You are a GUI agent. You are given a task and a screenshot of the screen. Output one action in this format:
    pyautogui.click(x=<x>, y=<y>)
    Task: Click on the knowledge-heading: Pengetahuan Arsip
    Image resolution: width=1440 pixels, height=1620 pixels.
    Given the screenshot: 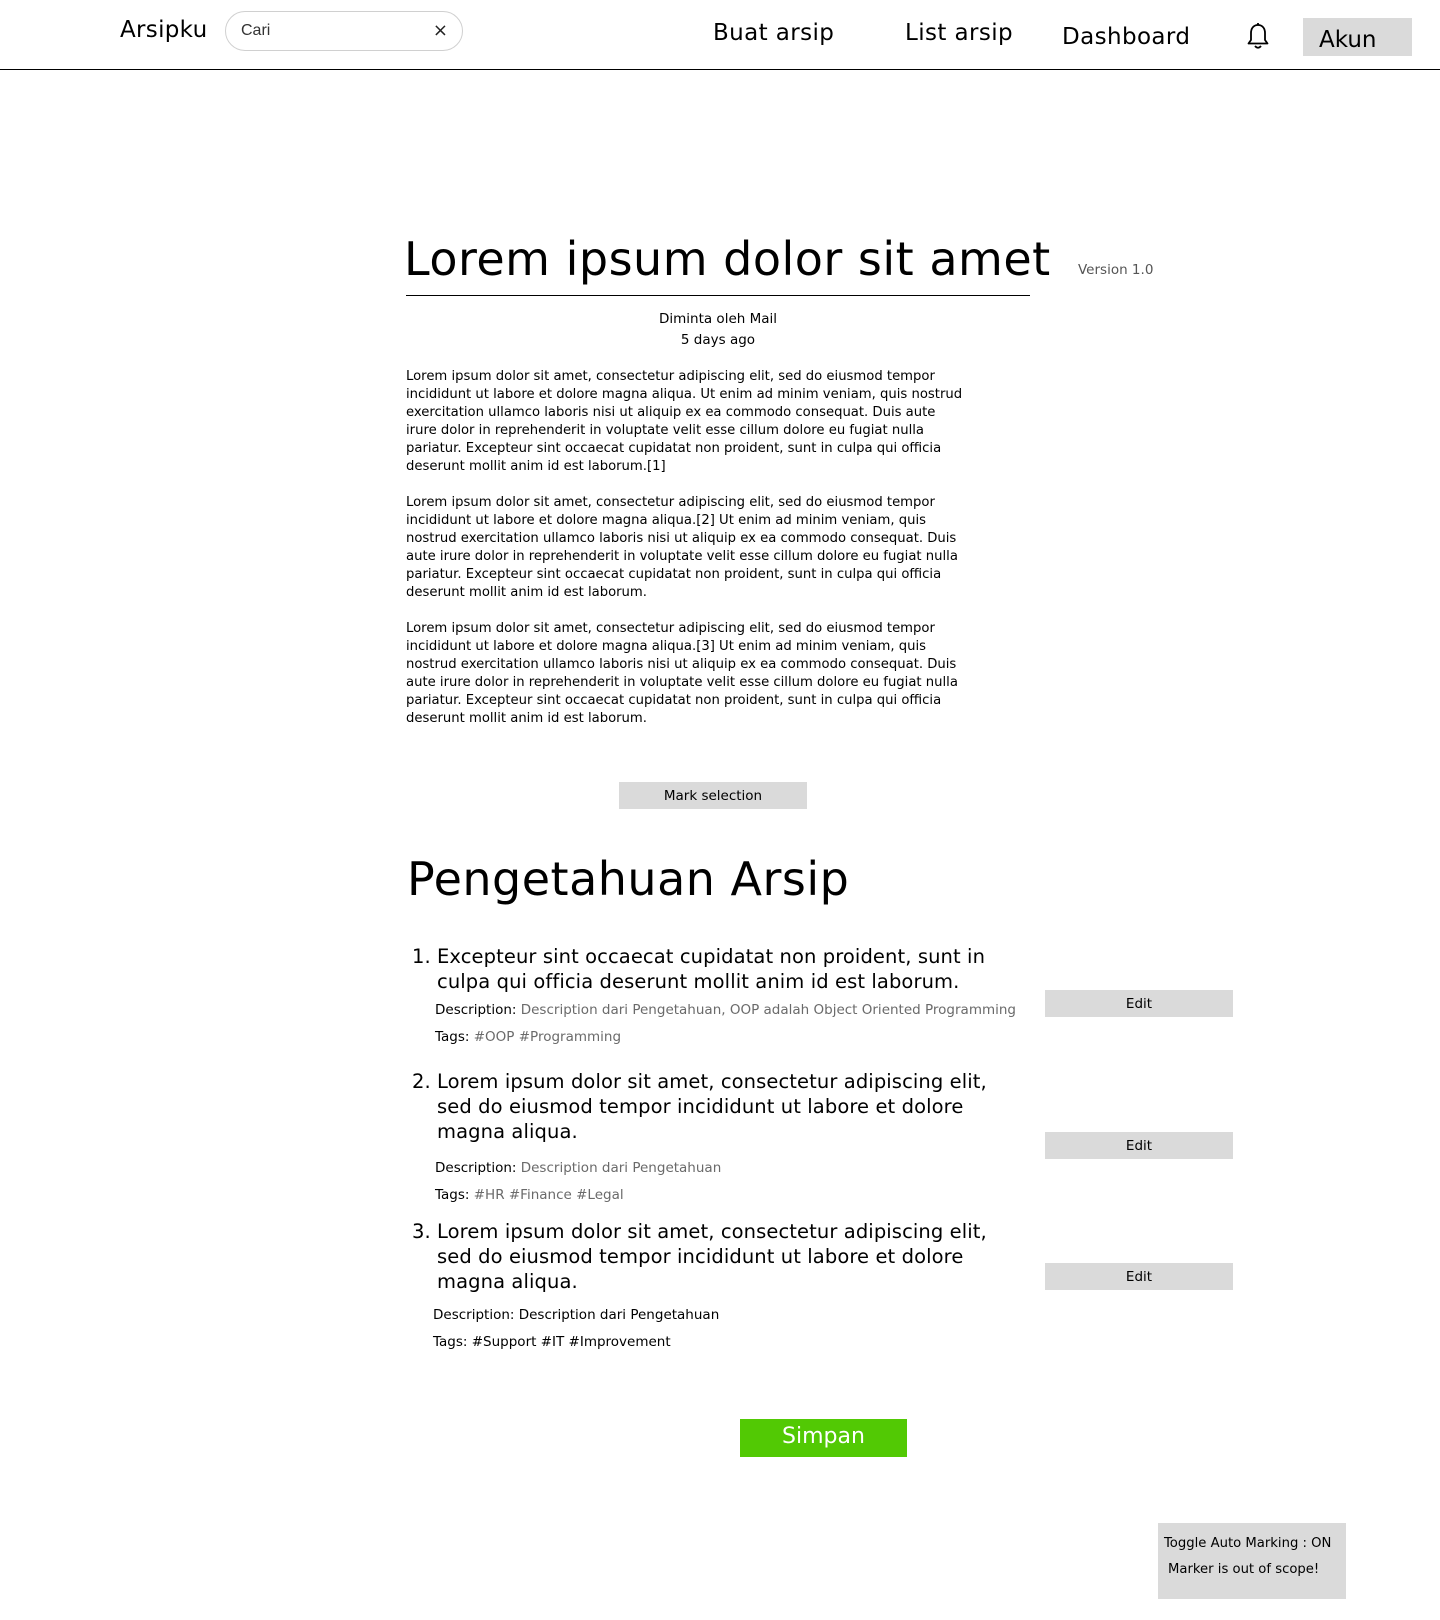 What is the action you would take?
    pyautogui.click(x=628, y=879)
    